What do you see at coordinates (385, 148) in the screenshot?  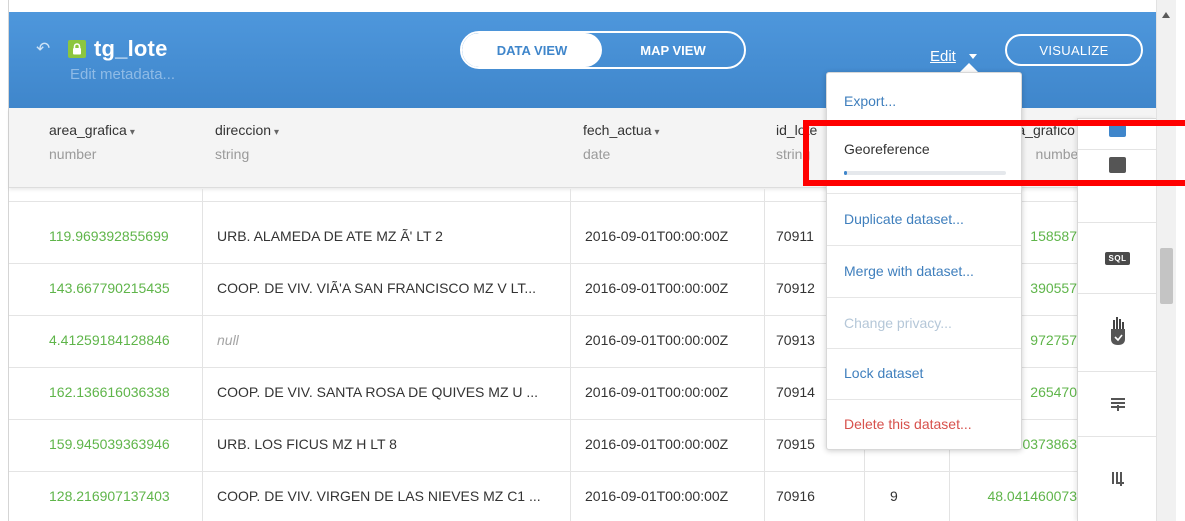 I see `column-header-direccion: direccion ▾ string` at bounding box center [385, 148].